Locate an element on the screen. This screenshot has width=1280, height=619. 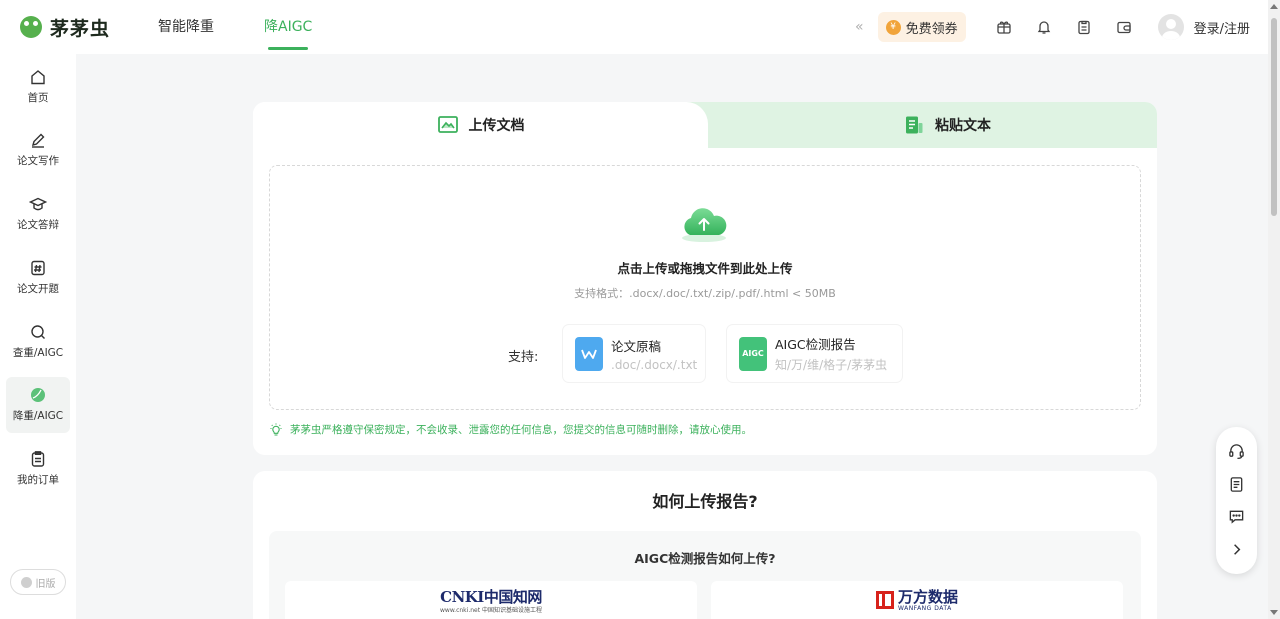
leaf-icon is located at coordinates (38, 395).